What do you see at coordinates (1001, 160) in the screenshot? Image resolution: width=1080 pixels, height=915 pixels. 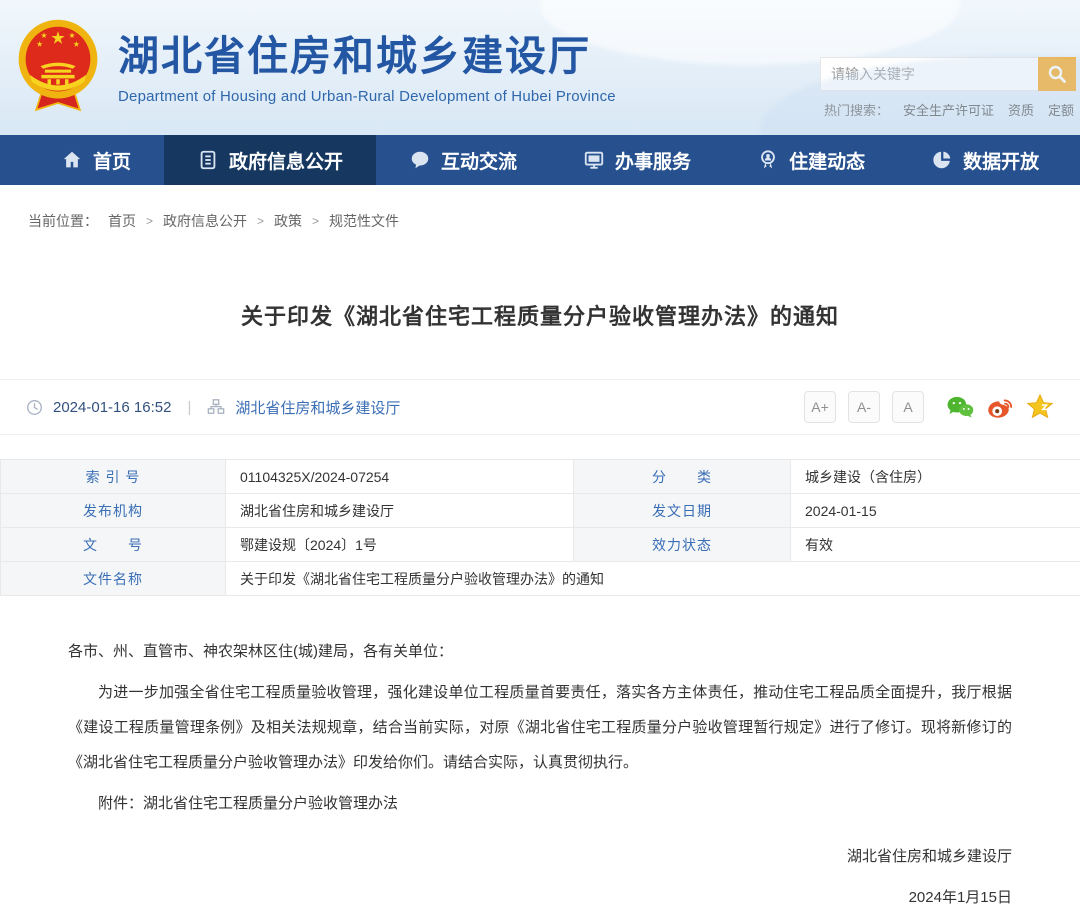 I see `nav-label: 数据开放` at bounding box center [1001, 160].